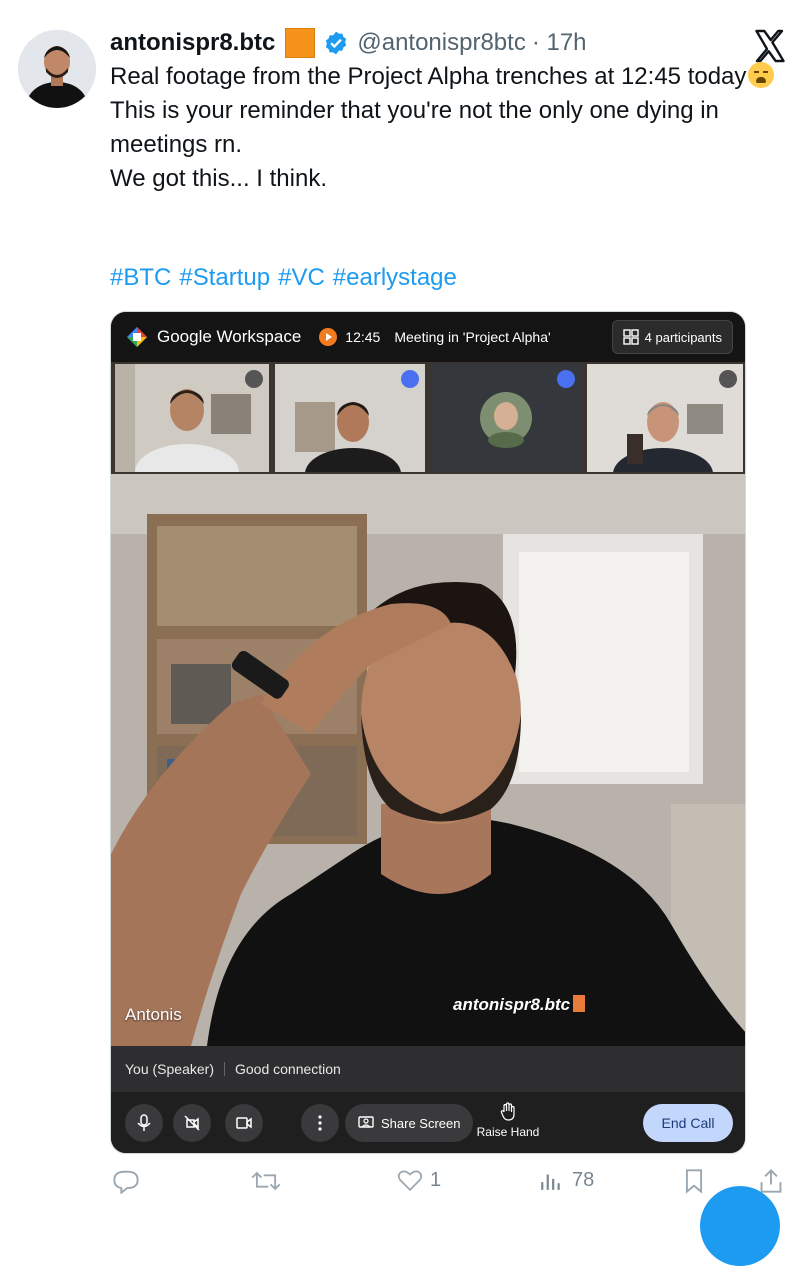 The height and width of the screenshot is (1266, 805). I want to click on brand-workspace: Workspace, so click(256, 336).